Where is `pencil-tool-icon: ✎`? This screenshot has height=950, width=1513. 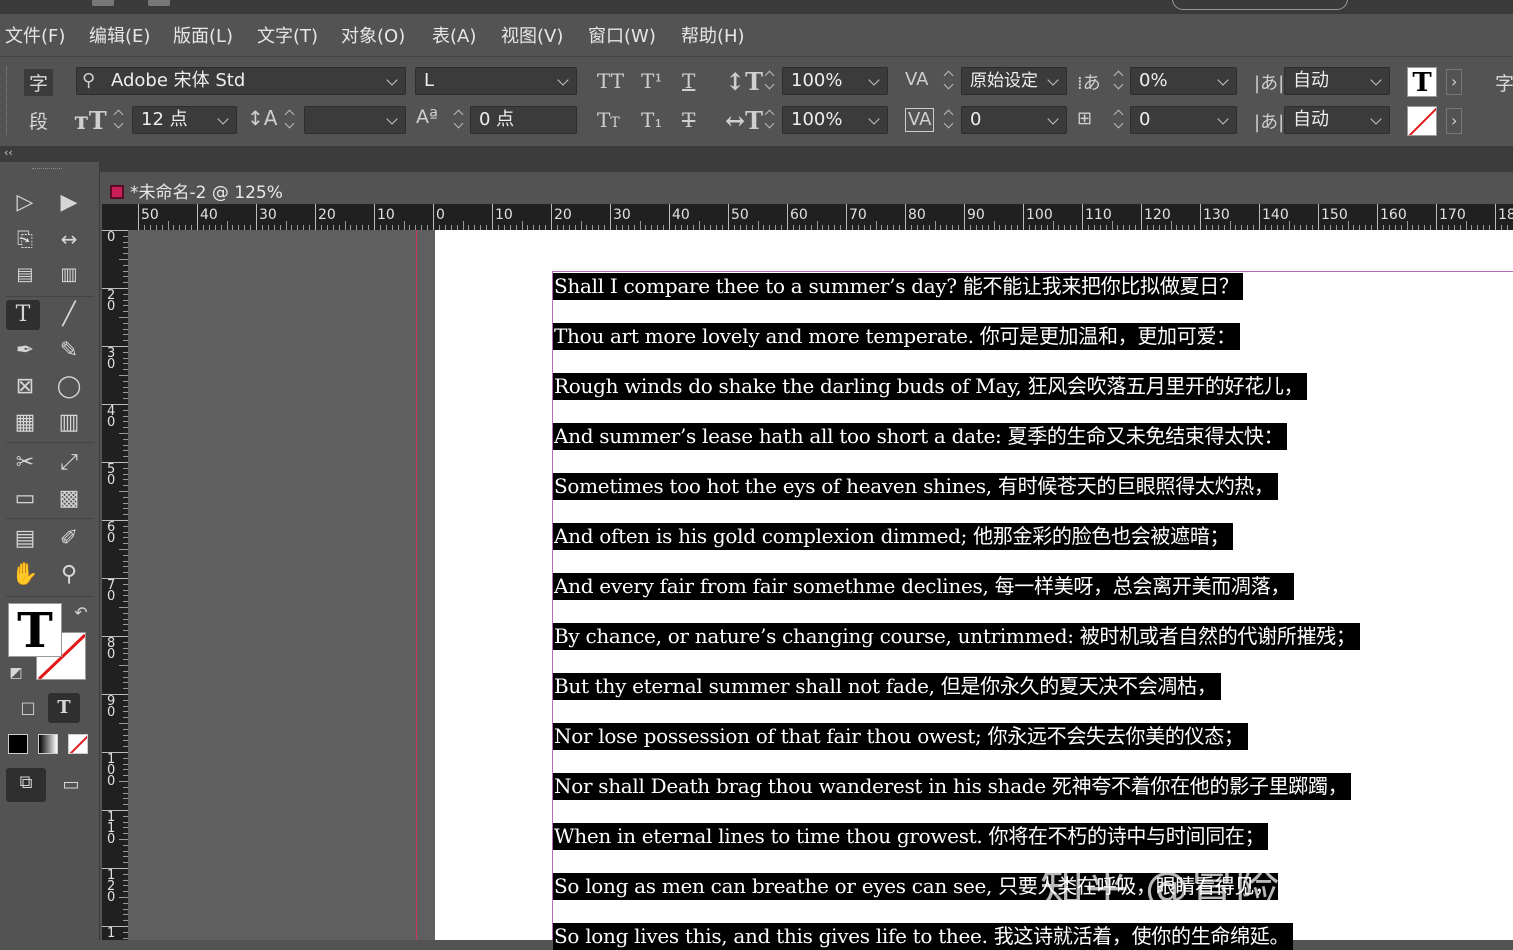 pencil-tool-icon: ✎ is located at coordinates (69, 351).